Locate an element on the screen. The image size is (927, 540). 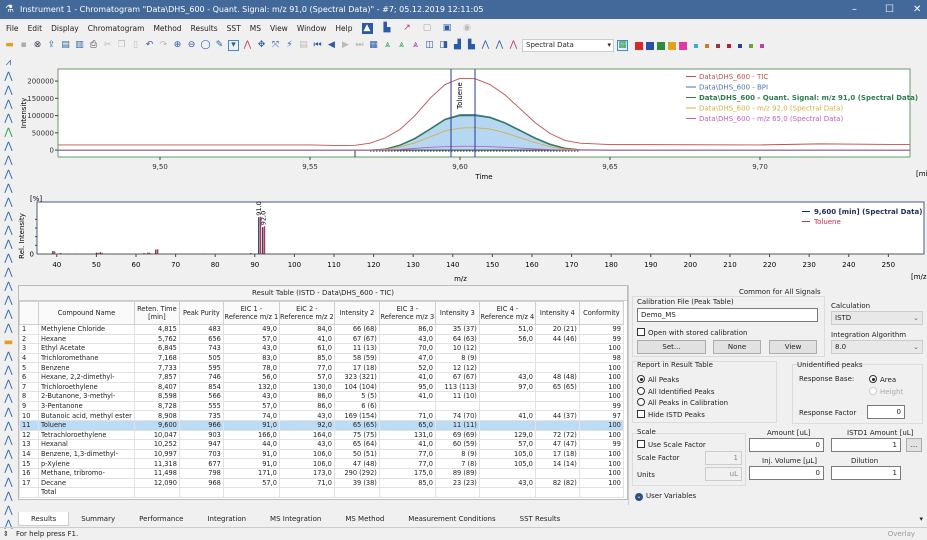
grid-toggle-icon: ▦ is located at coordinates (622, 45).